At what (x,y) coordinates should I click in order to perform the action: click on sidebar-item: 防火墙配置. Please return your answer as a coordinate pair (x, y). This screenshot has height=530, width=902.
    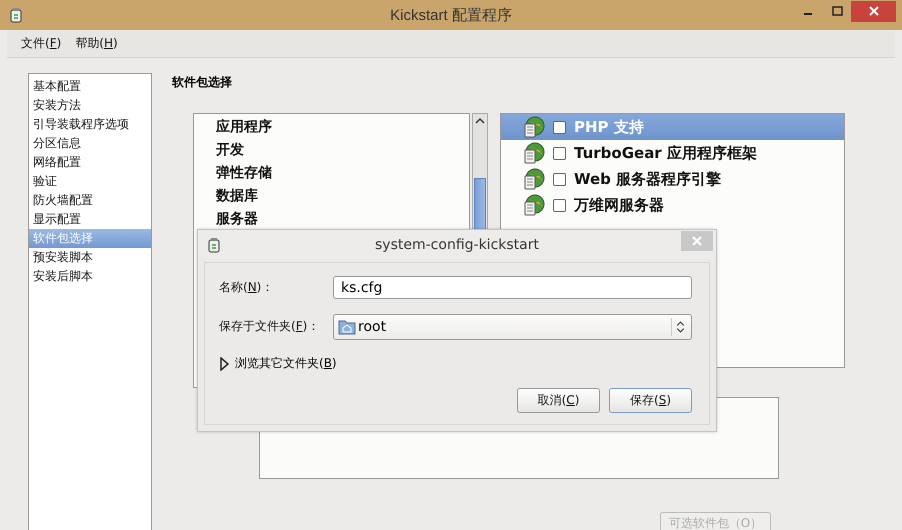
    Looking at the image, I should click on (90, 200).